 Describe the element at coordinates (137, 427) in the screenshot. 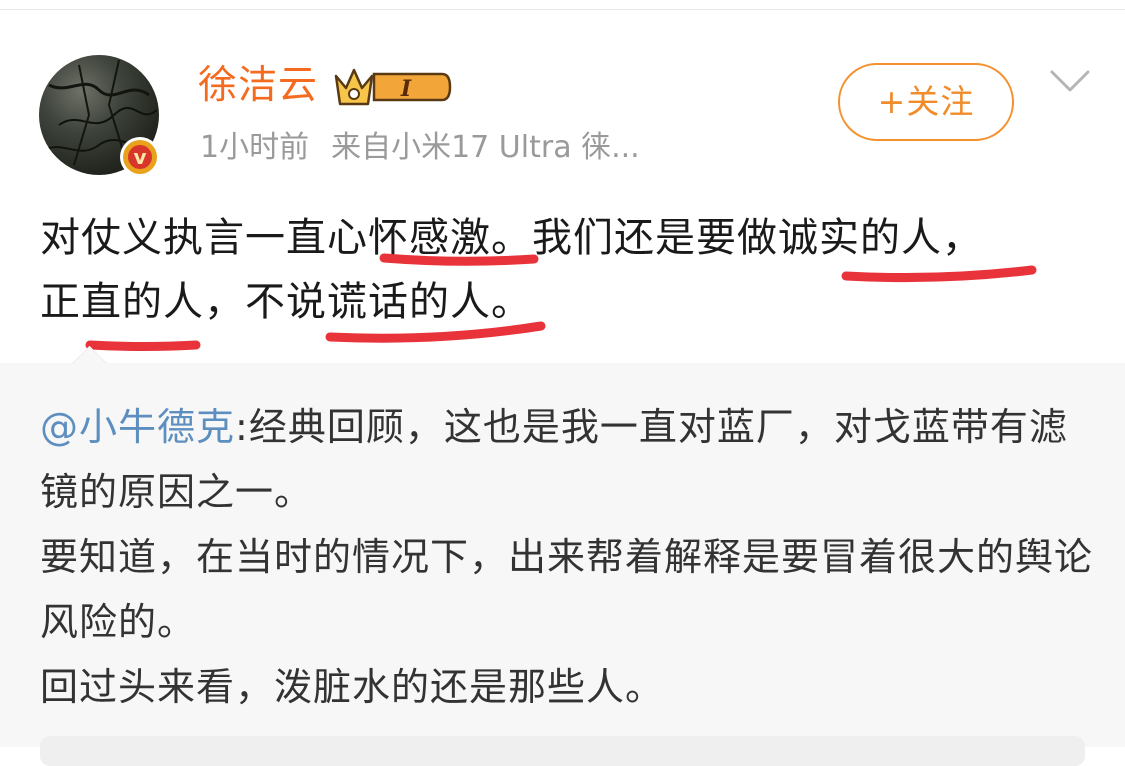

I see `mention-link: @小牛德克` at that location.